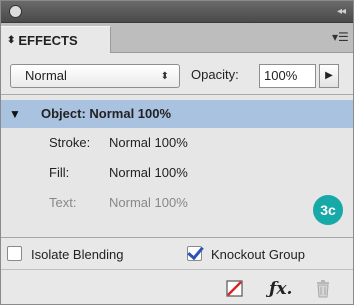  Describe the element at coordinates (340, 37) in the screenshot. I see `panel-menu-icon: ▾☰` at that location.